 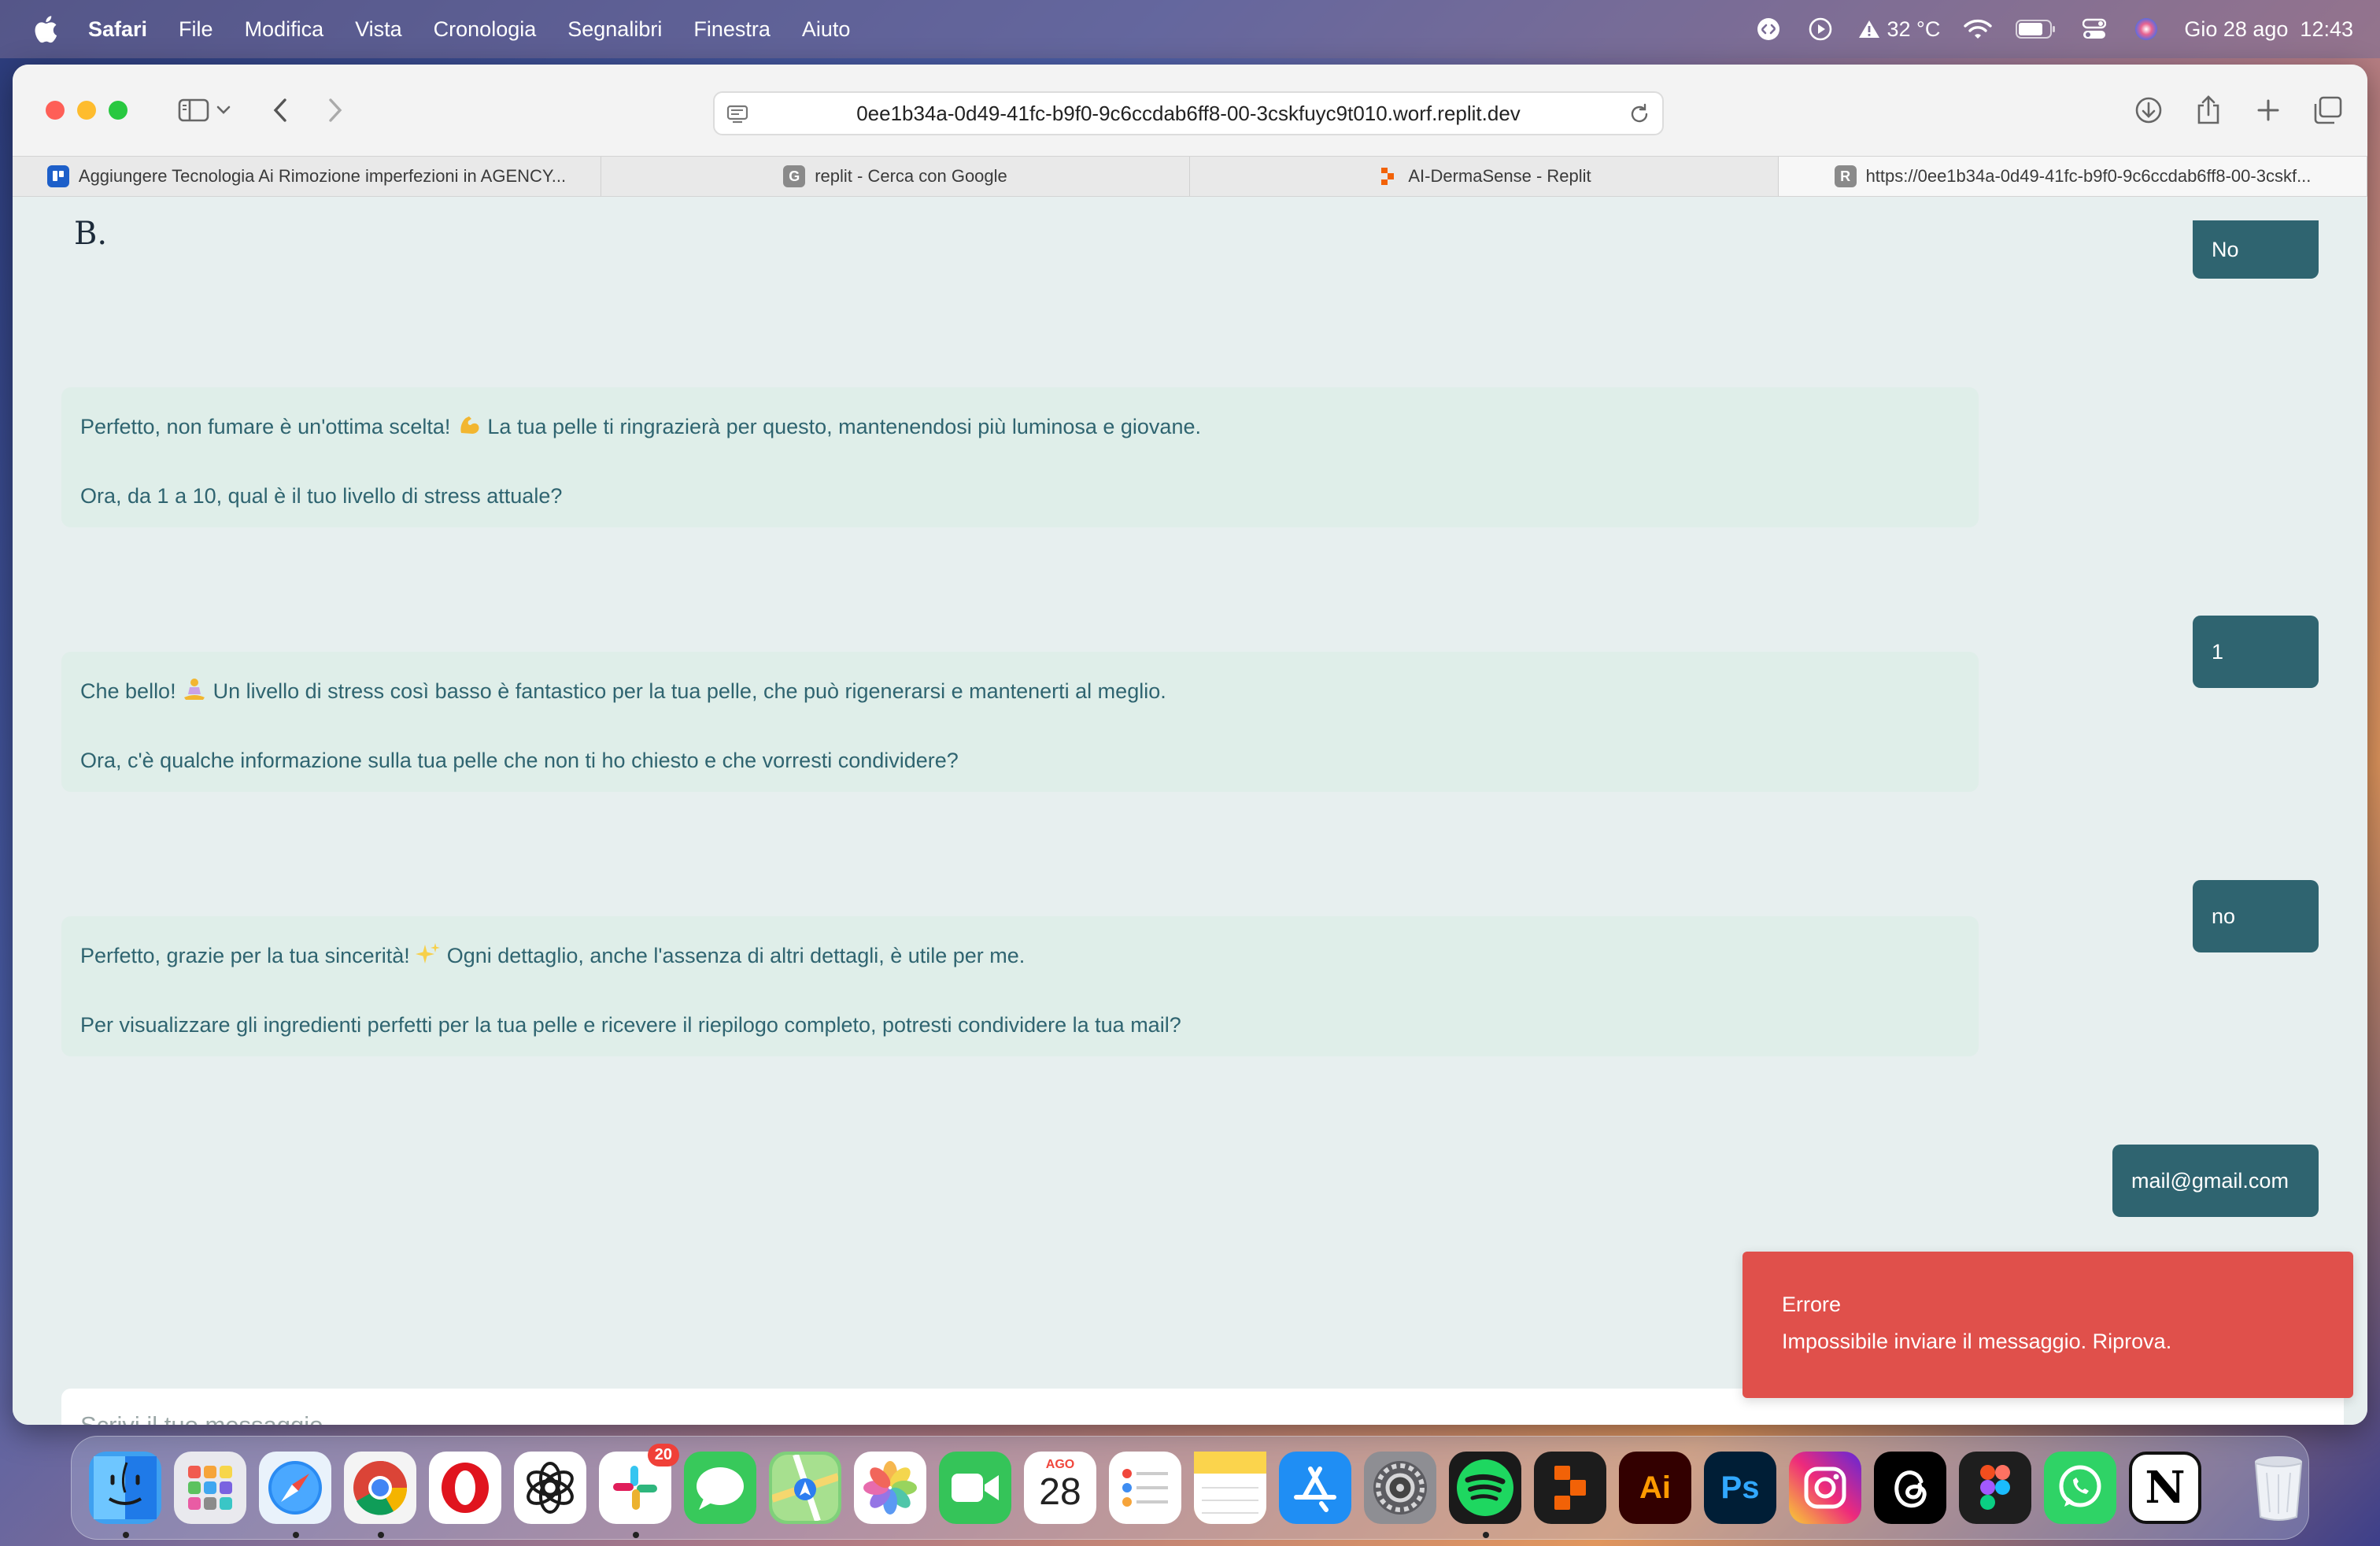 What do you see at coordinates (635, 1488) in the screenshot?
I see `slack-icon` at bounding box center [635, 1488].